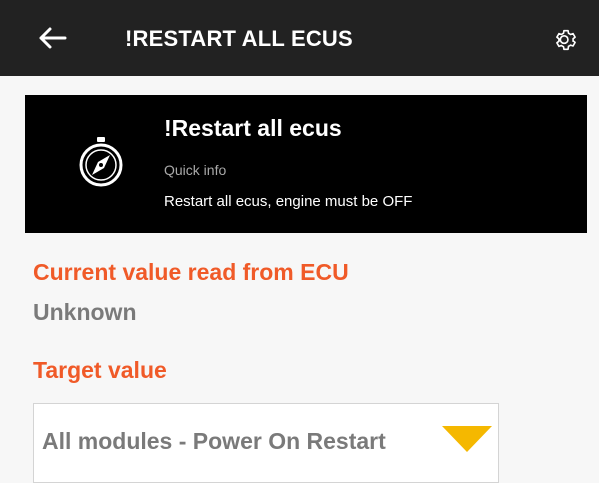  Describe the element at coordinates (101, 162) in the screenshot. I see `compass-icon` at that location.